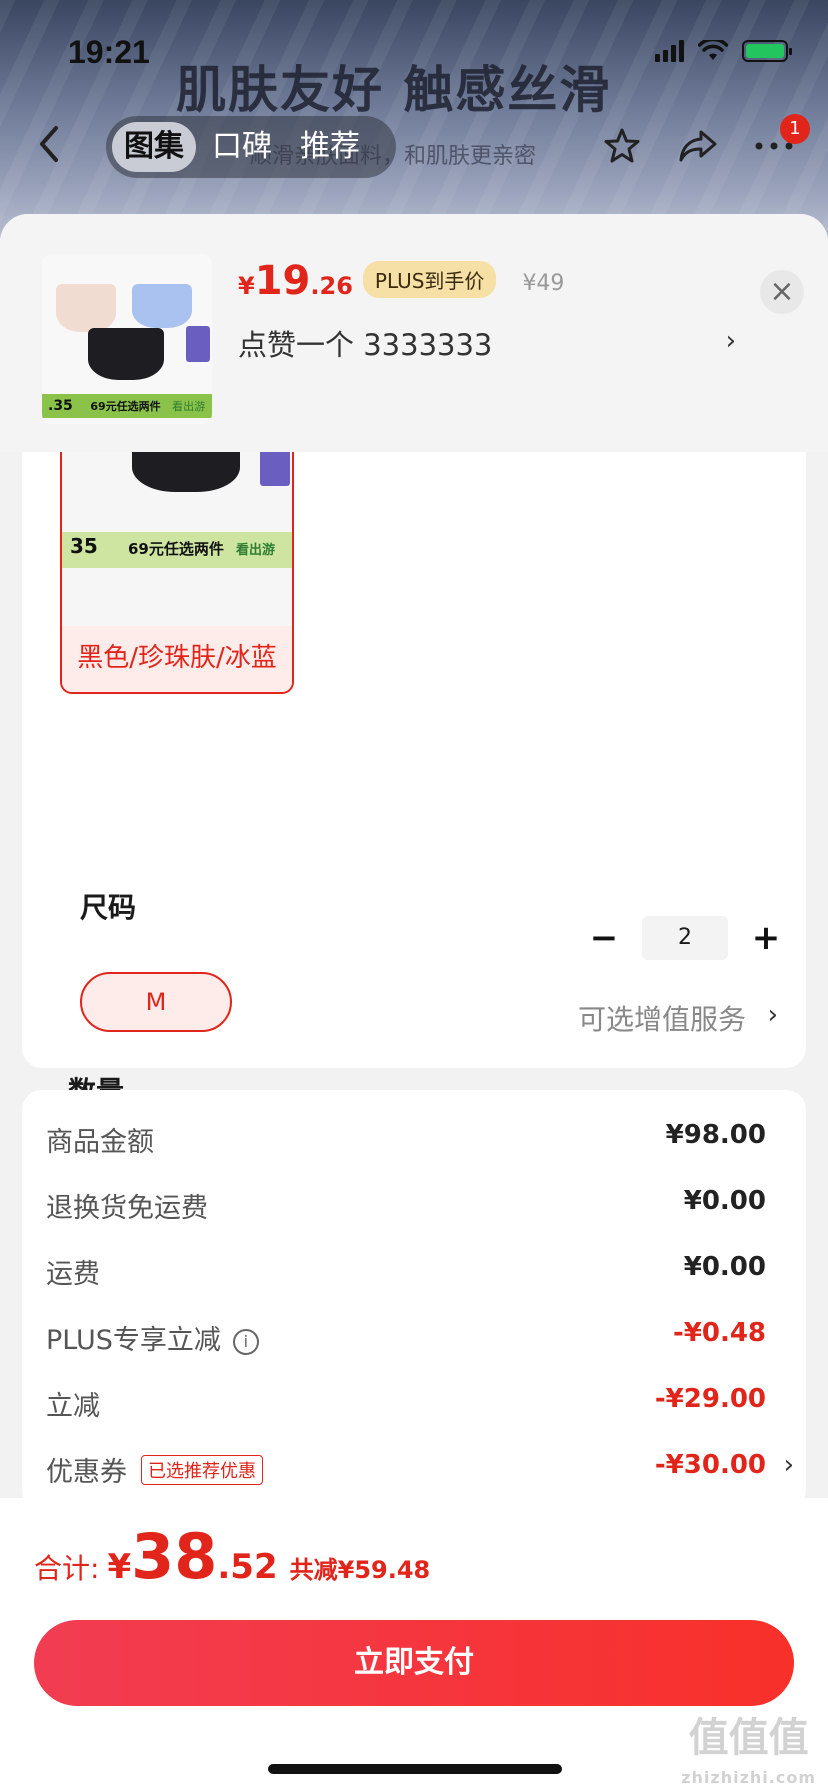 Image resolution: width=828 pixels, height=1792 pixels. I want to click on thumb-price: .35, so click(60, 406).